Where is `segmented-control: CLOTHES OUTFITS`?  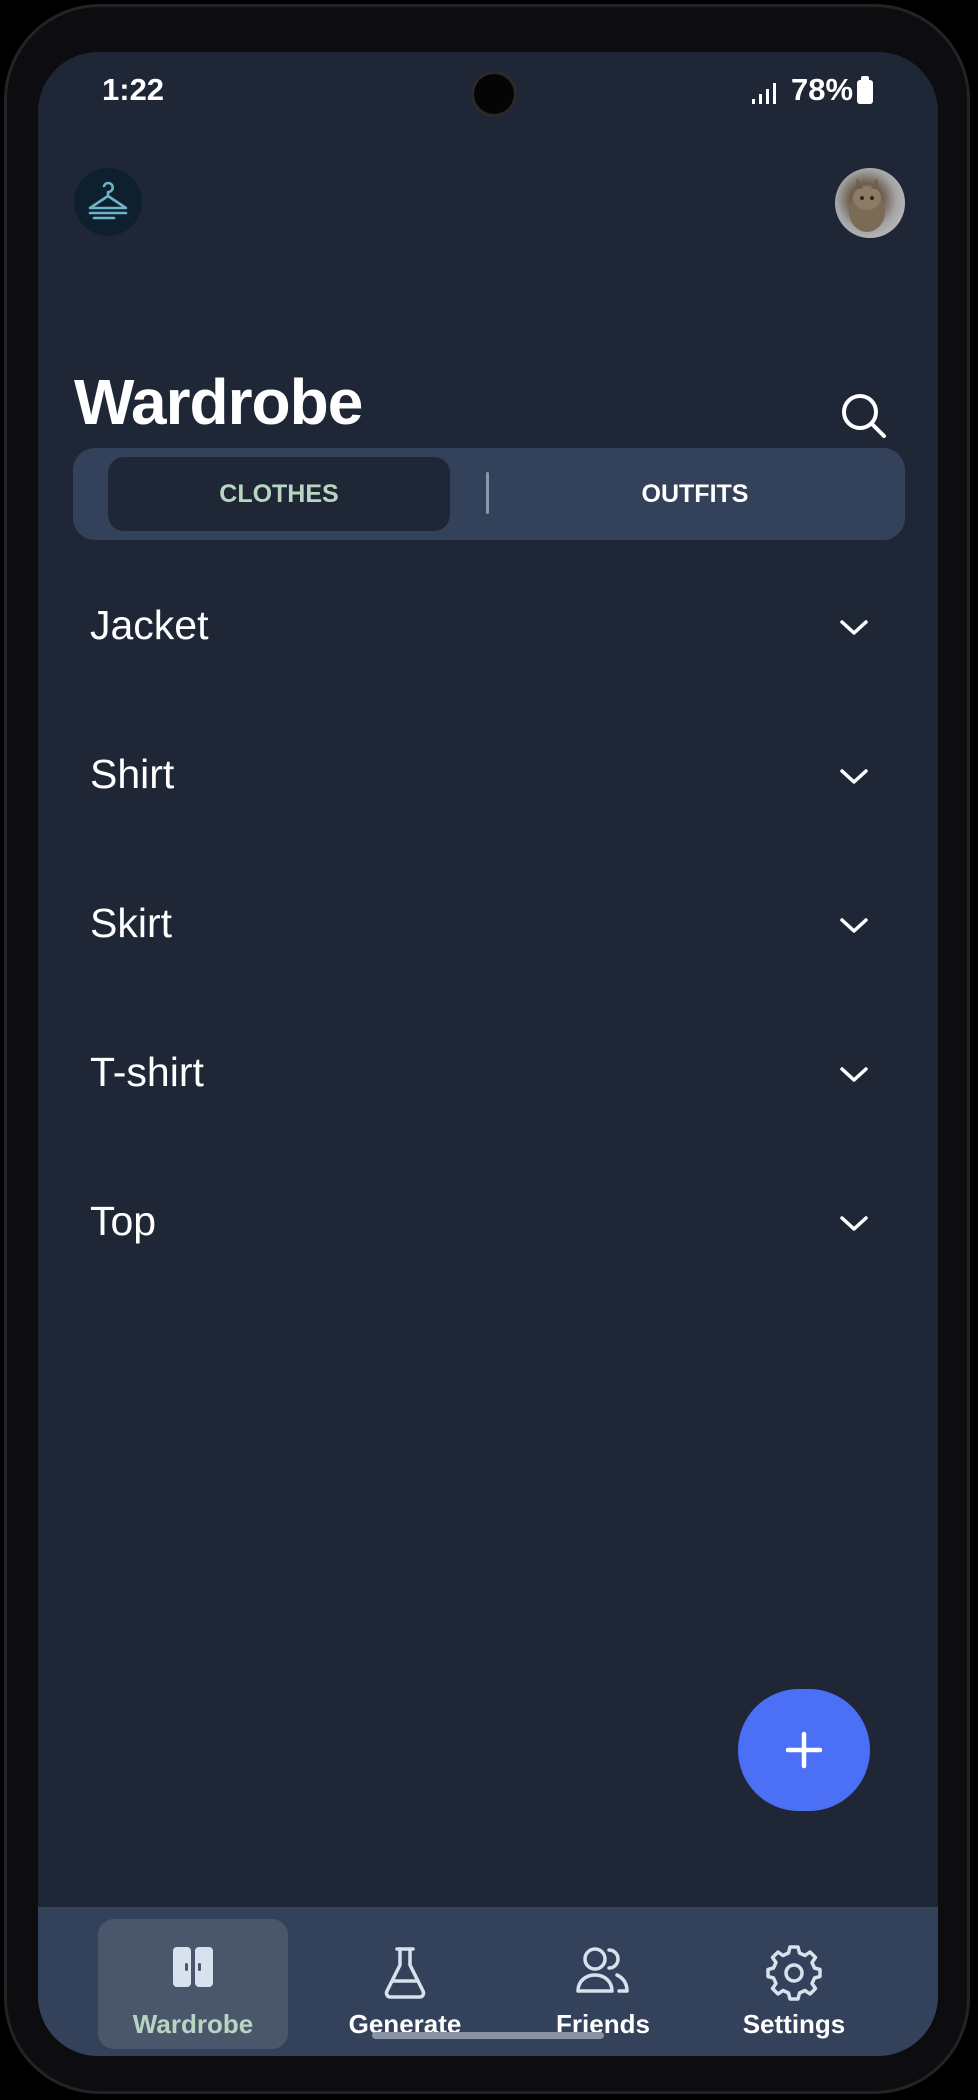 segmented-control: CLOTHES OUTFITS is located at coordinates (489, 494).